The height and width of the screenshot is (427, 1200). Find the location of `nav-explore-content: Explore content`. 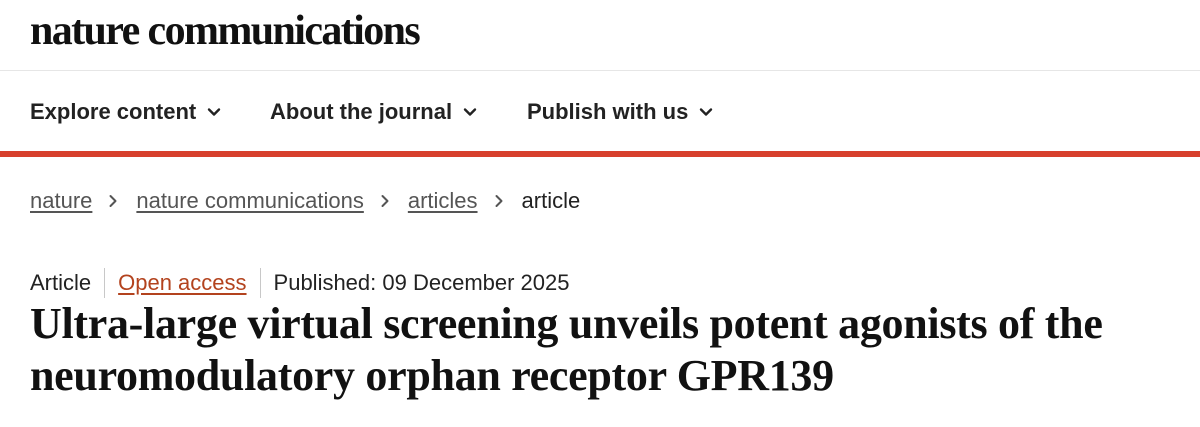

nav-explore-content: Explore content is located at coordinates (126, 112).